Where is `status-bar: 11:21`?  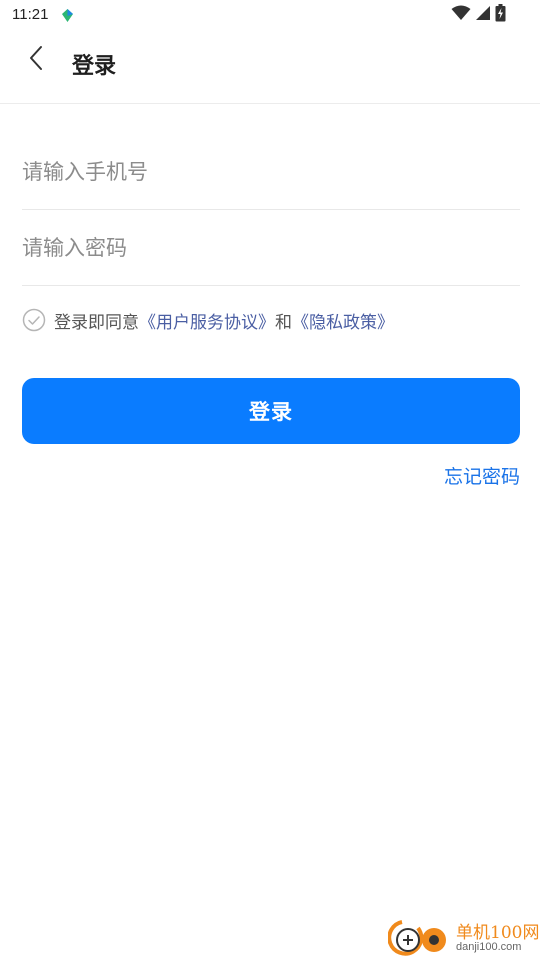
status-bar: 11:21 is located at coordinates (270, 16).